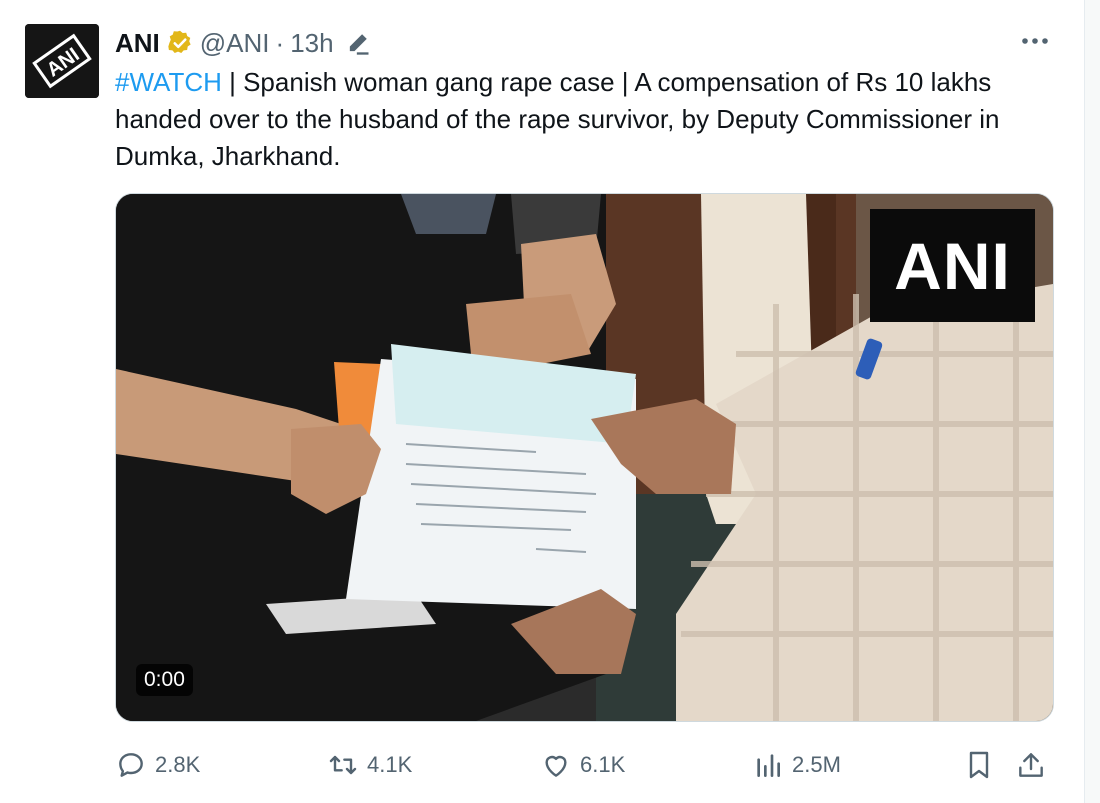 Image resolution: width=1100 pixels, height=803 pixels. Describe the element at coordinates (816, 764) in the screenshot. I see `view-count: 2.5M` at that location.